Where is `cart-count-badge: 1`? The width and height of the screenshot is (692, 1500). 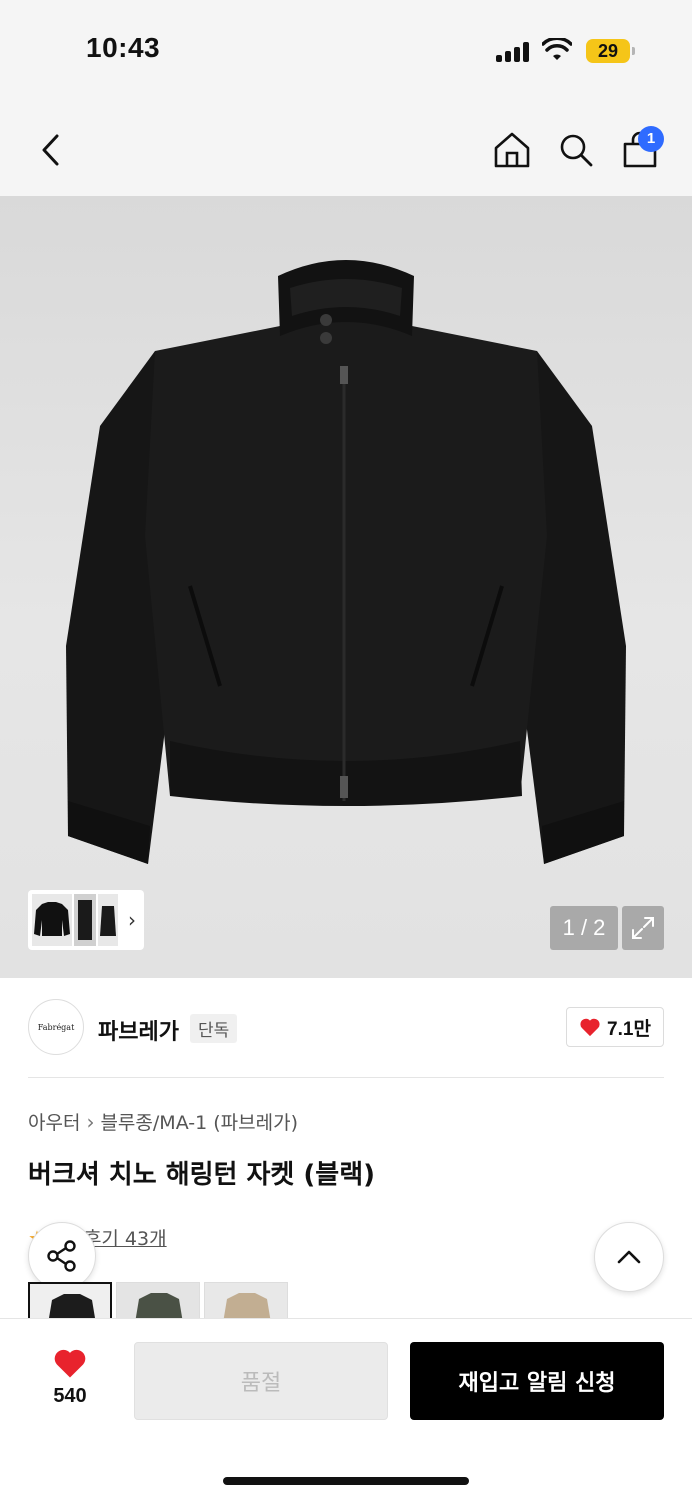 cart-count-badge: 1 is located at coordinates (651, 139).